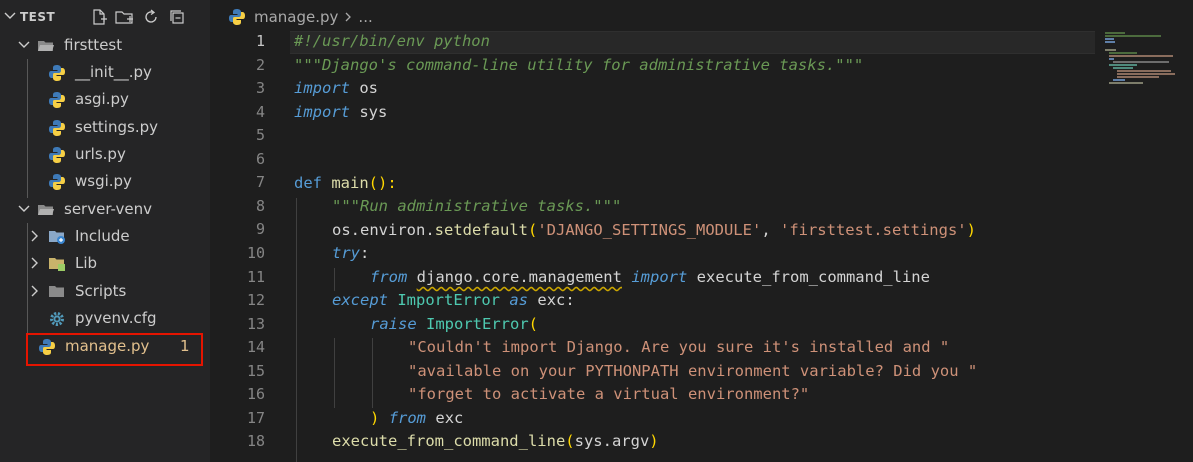 This screenshot has width=1193, height=462. Describe the element at coordinates (114, 349) in the screenshot. I see `annotation-highlight-box` at that location.